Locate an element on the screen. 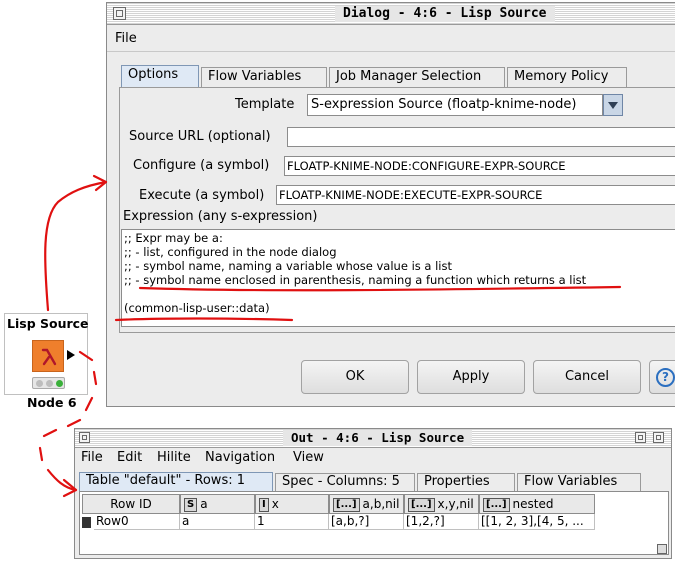  node-status-lights is located at coordinates (48, 383).